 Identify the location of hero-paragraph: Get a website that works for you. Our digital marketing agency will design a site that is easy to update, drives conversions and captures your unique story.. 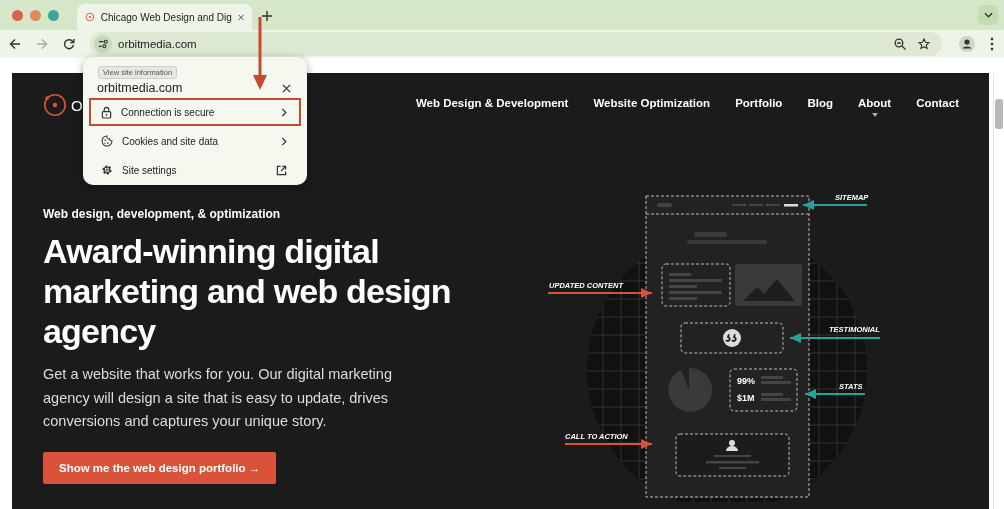
(218, 398).